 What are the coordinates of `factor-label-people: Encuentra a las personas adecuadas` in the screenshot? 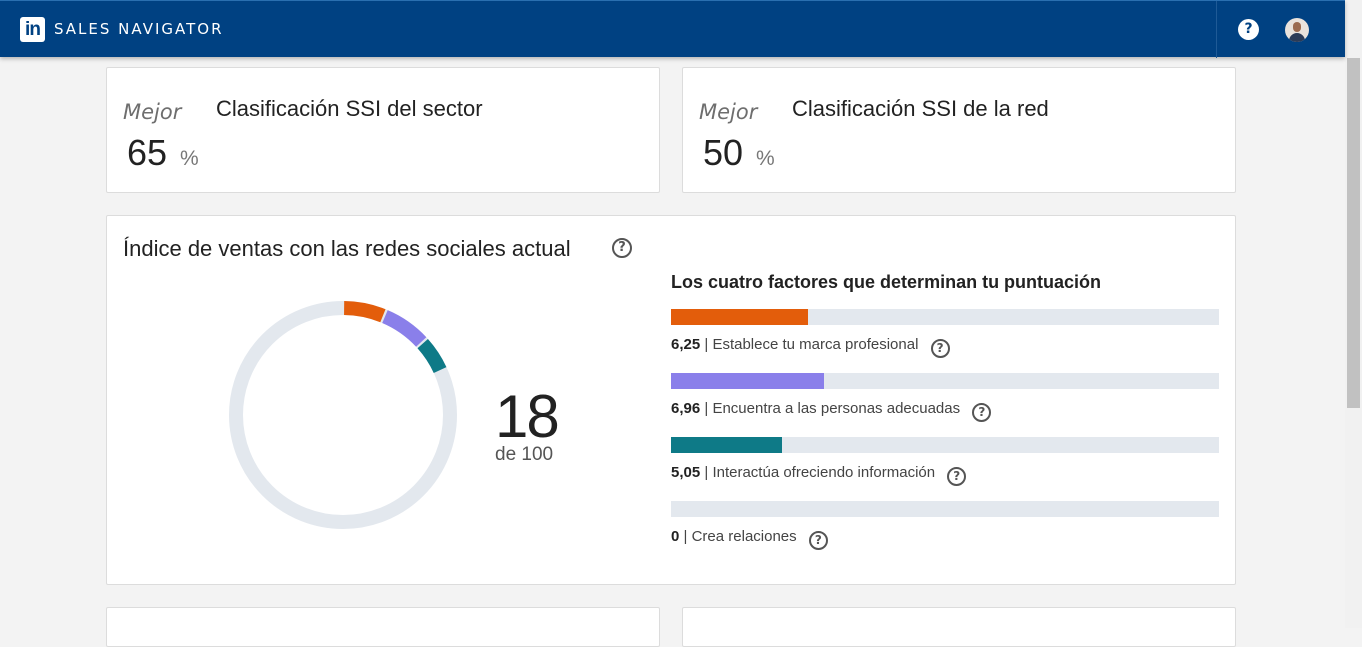 It's located at (836, 408).